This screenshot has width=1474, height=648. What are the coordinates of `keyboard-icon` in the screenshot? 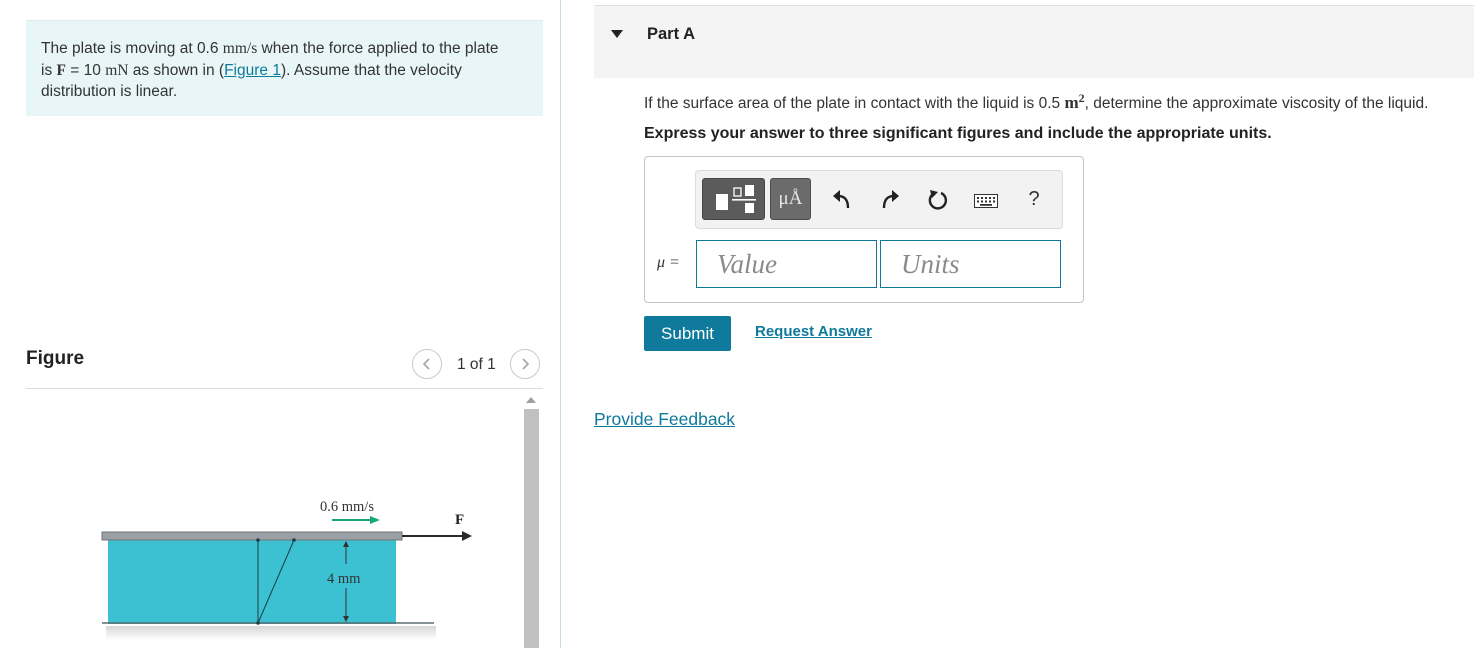 It's located at (986, 201).